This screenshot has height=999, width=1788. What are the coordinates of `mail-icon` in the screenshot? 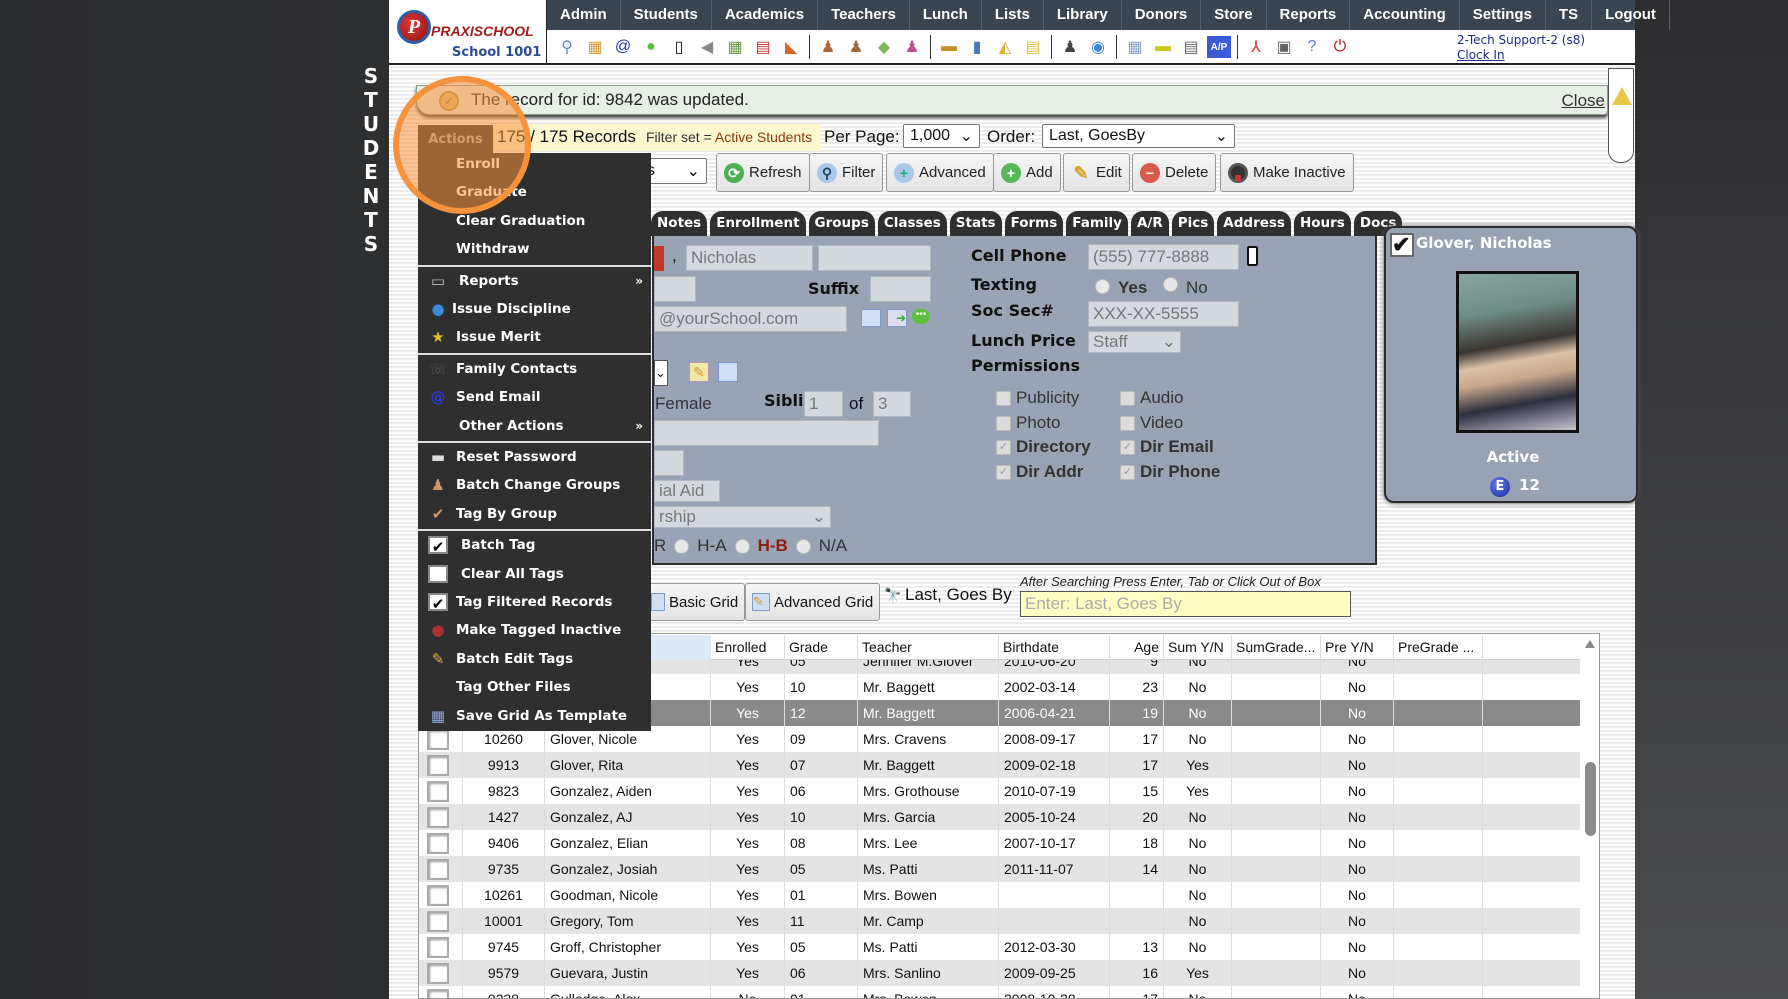 It's located at (871, 318).